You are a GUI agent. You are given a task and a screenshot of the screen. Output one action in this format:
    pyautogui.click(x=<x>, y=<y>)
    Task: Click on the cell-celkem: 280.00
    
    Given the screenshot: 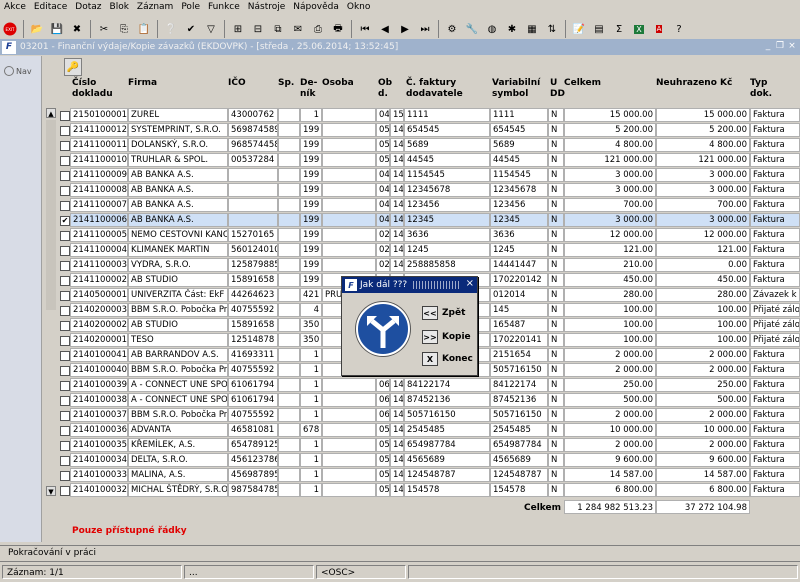 What is the action you would take?
    pyautogui.click(x=610, y=295)
    